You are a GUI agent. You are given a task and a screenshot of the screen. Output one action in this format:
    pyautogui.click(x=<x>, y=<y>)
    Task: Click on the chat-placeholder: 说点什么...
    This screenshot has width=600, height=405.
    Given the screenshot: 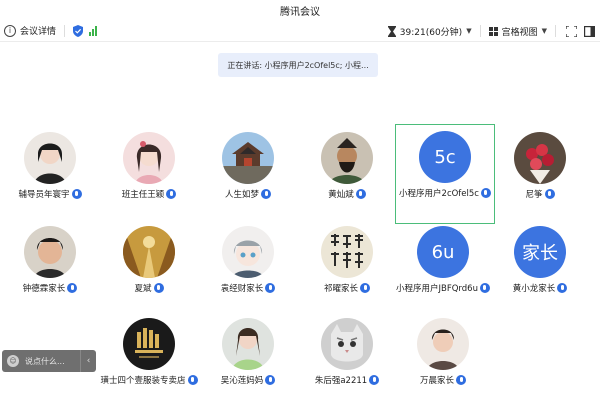 What is the action you would take?
    pyautogui.click(x=45, y=361)
    